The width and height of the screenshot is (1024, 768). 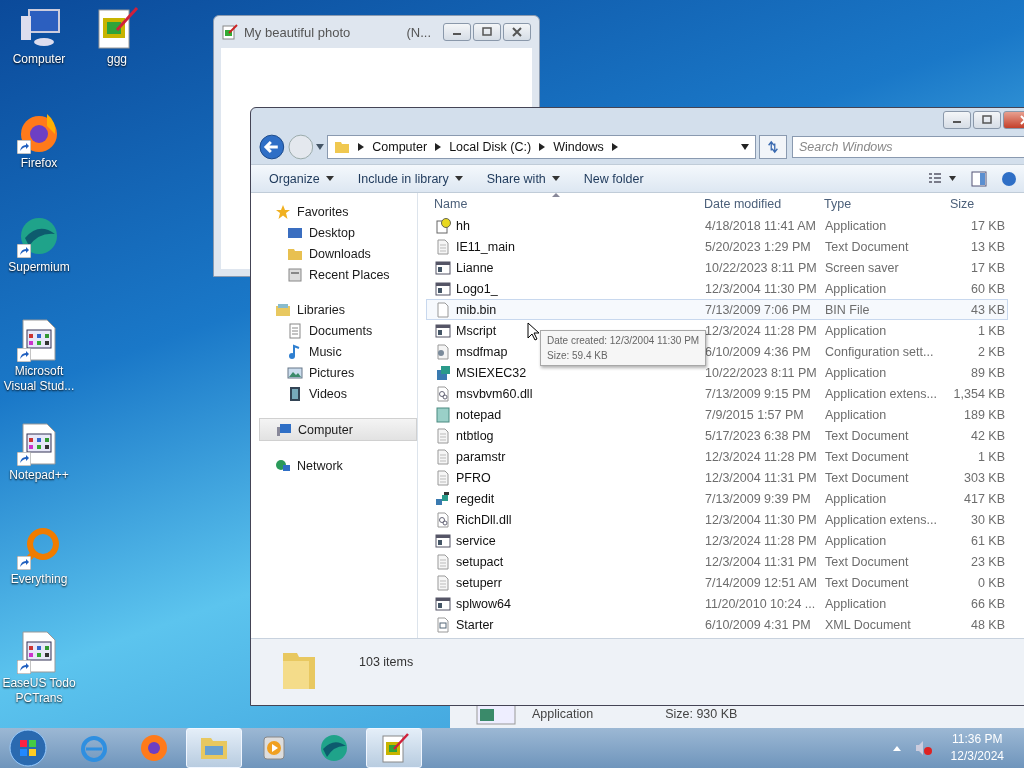 What do you see at coordinates (476, 540) in the screenshot?
I see `file-name: service` at bounding box center [476, 540].